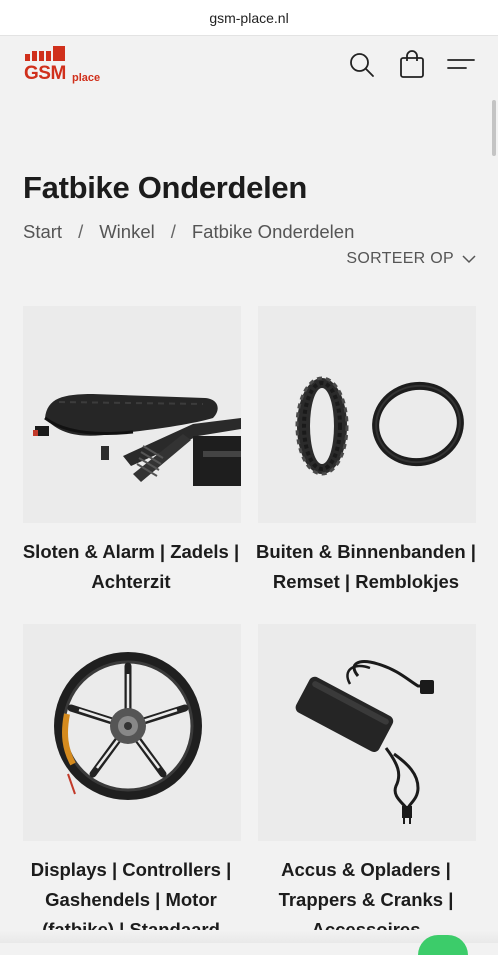  Describe the element at coordinates (364, 742) in the screenshot. I see `battery-charger-image` at that location.